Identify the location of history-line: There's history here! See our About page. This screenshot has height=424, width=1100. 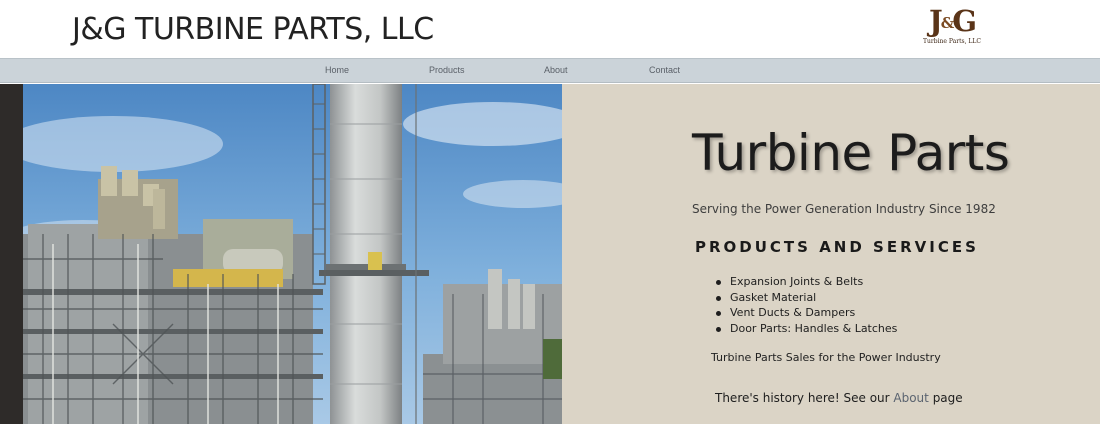
(839, 398).